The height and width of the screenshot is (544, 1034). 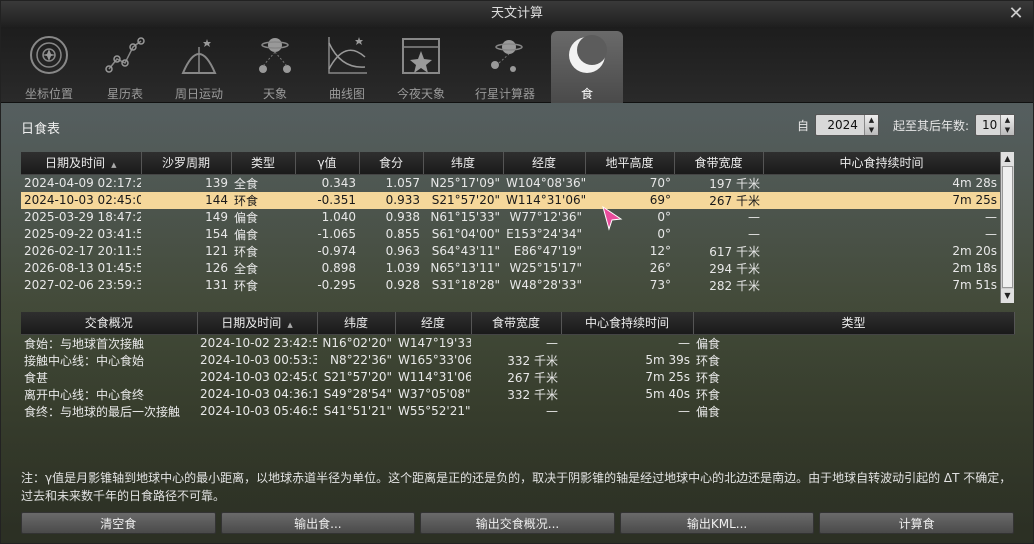 What do you see at coordinates (507, 56) in the screenshot?
I see `planet-calculator-icon` at bounding box center [507, 56].